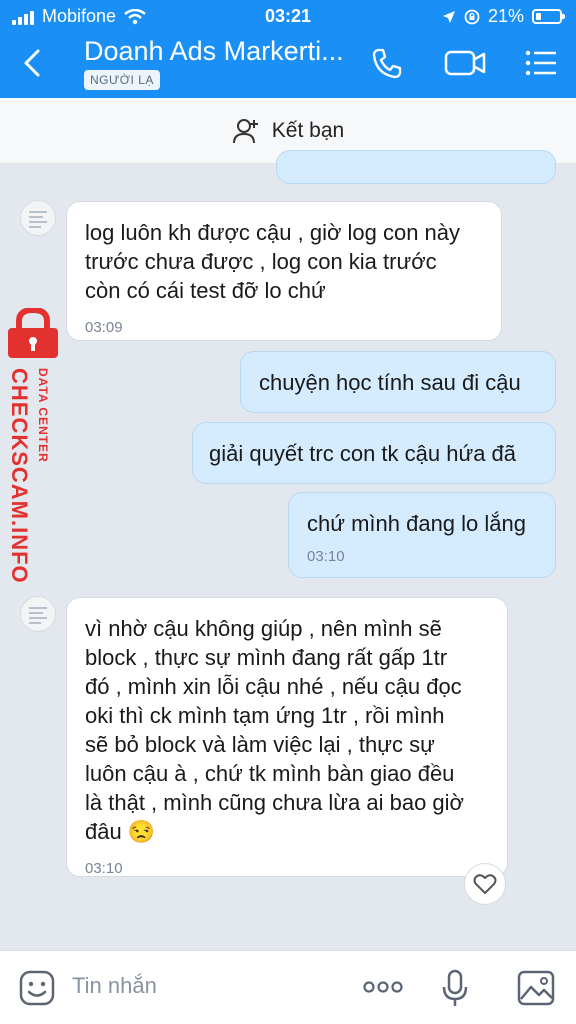 The width and height of the screenshot is (576, 1024). What do you see at coordinates (390, 382) in the screenshot?
I see `message-line: chuyện học tính sau đi cậu` at bounding box center [390, 382].